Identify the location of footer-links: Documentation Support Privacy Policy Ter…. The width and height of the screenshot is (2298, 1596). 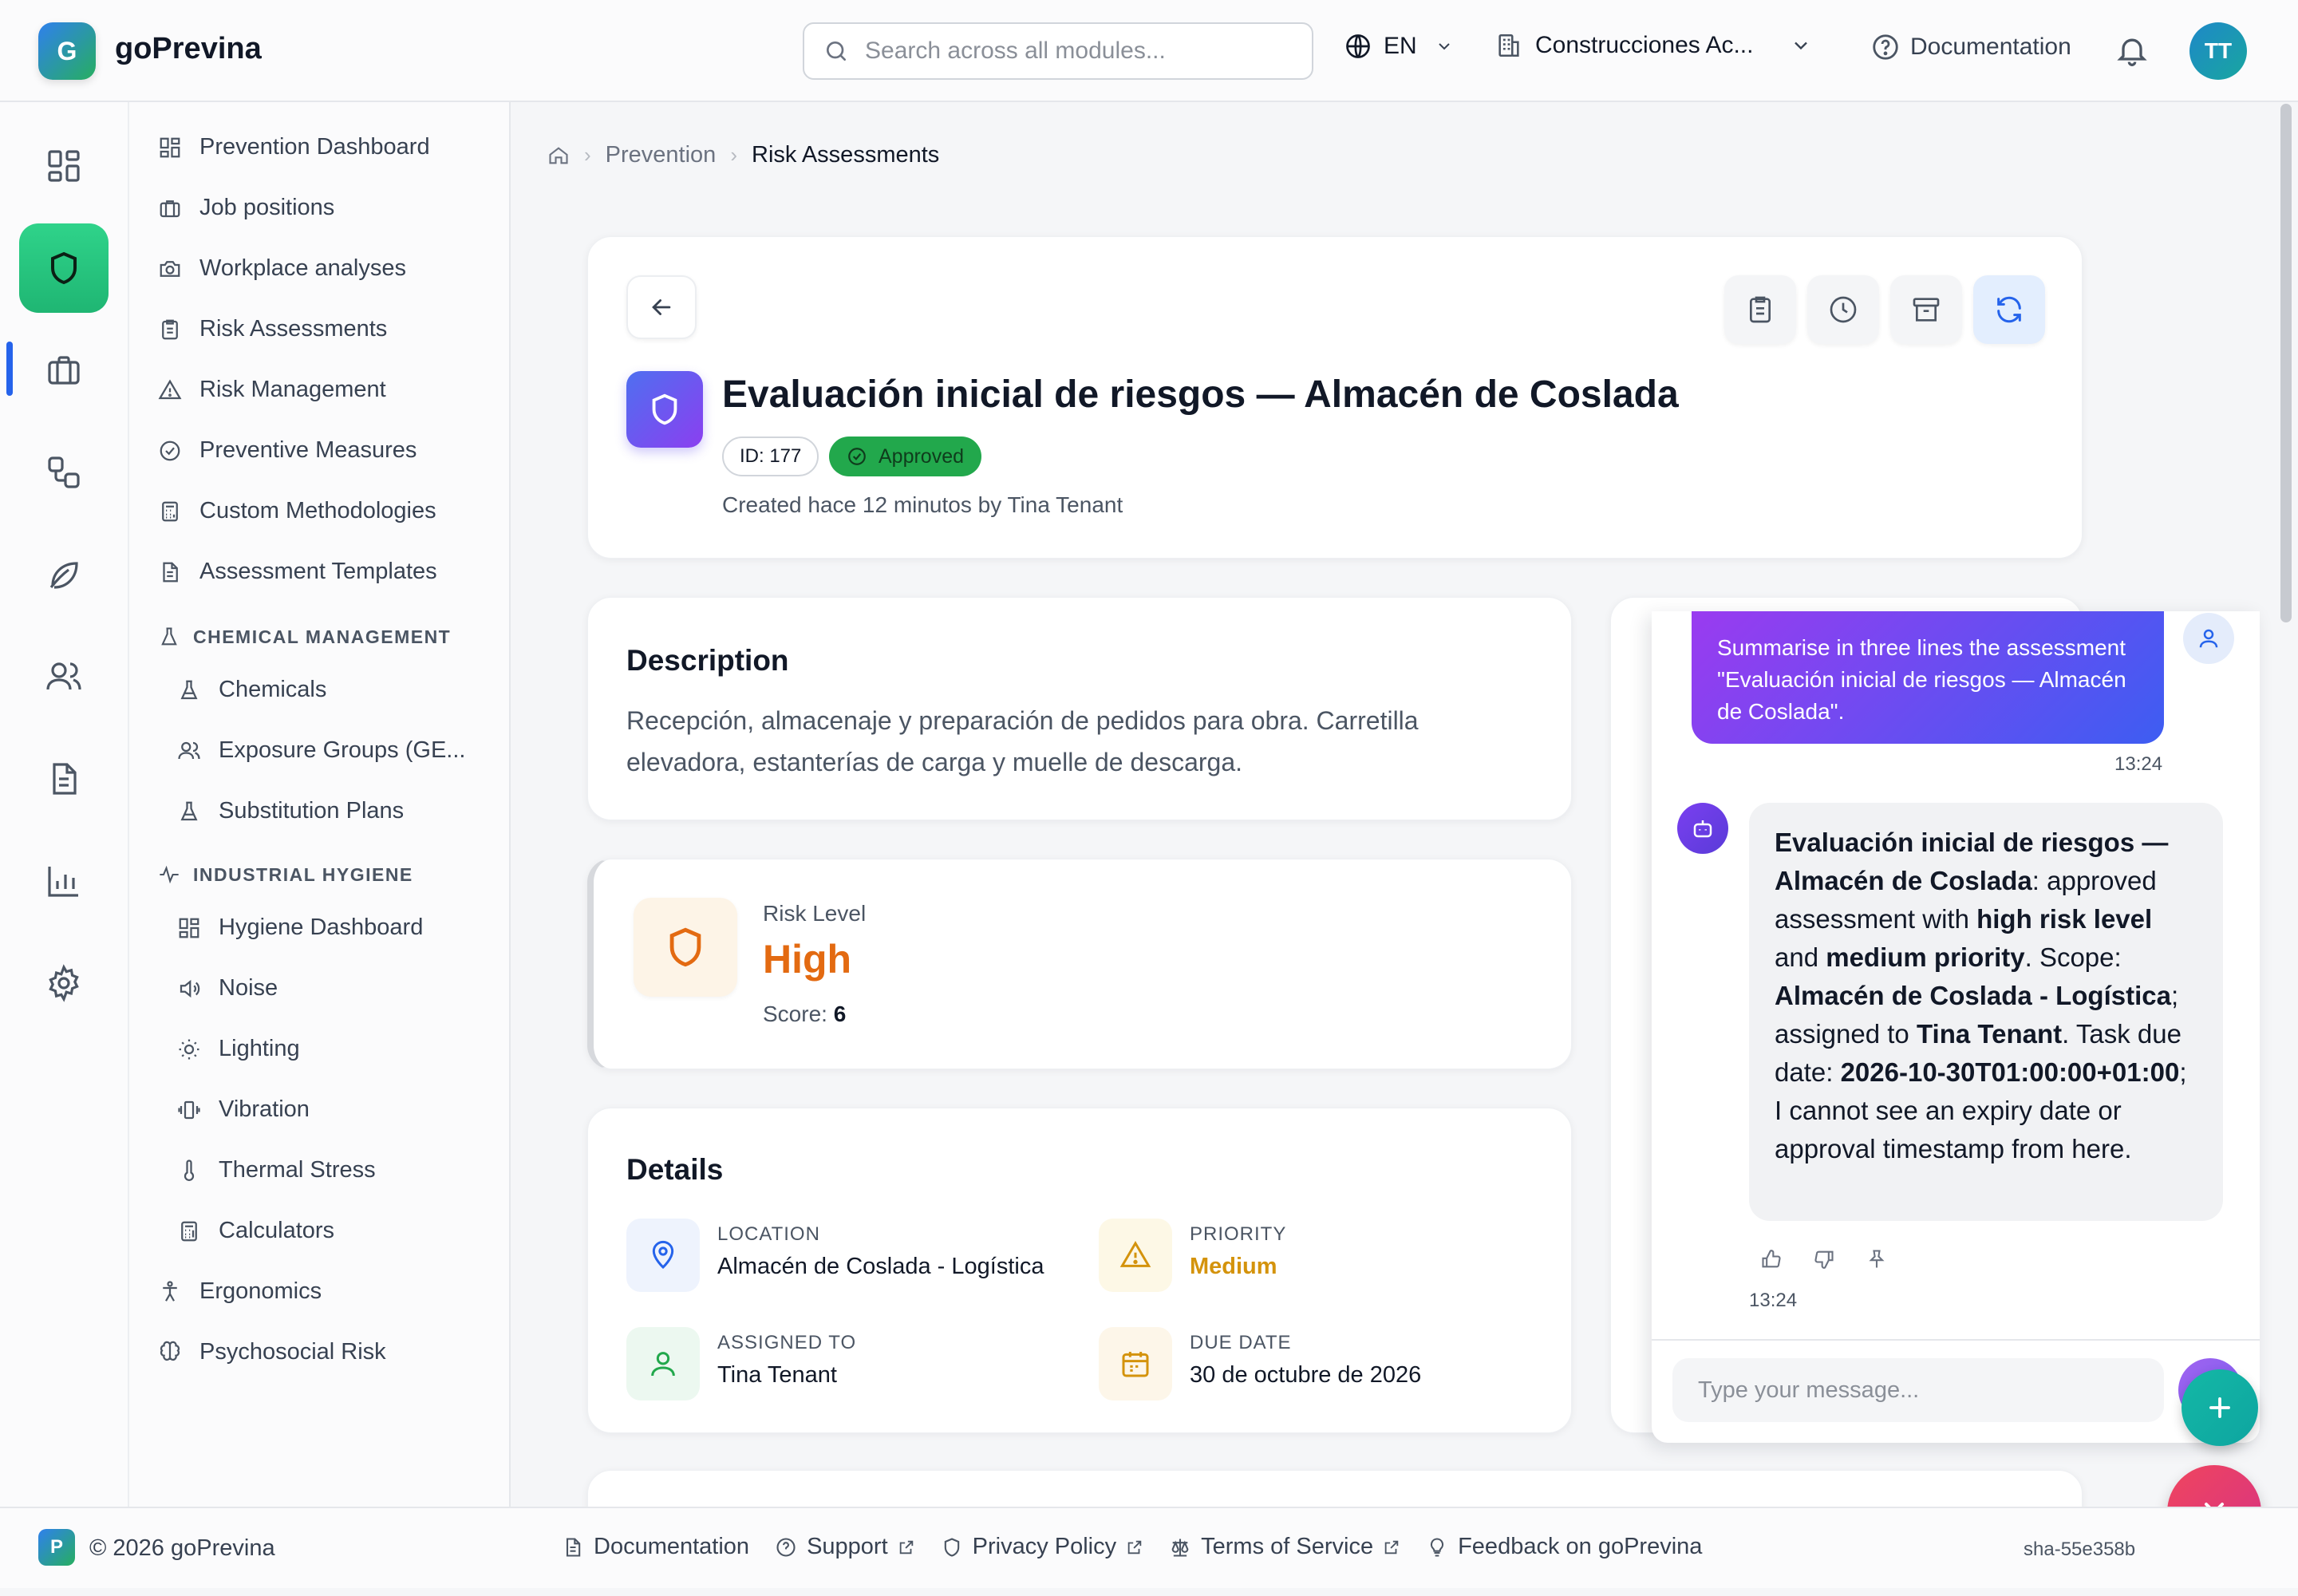
(1132, 1547).